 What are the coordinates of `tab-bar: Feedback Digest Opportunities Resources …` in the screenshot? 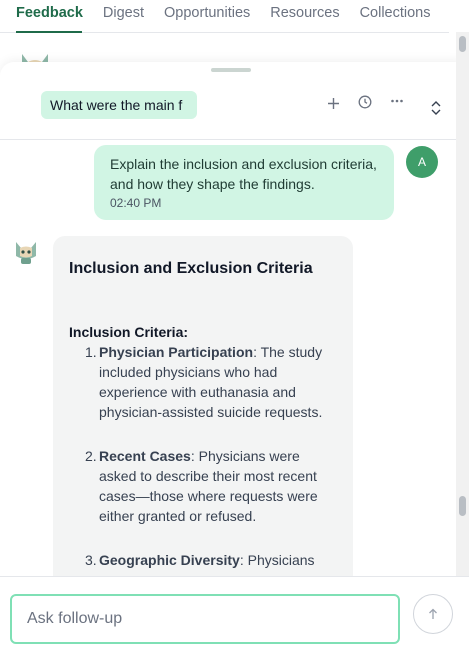 It's located at (233, 13).